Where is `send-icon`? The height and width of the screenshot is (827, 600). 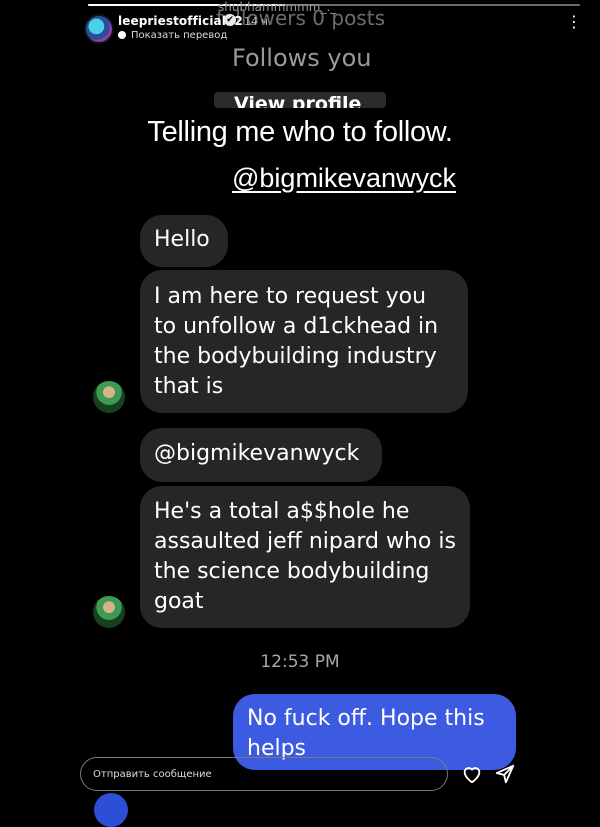 send-icon is located at coordinates (505, 774).